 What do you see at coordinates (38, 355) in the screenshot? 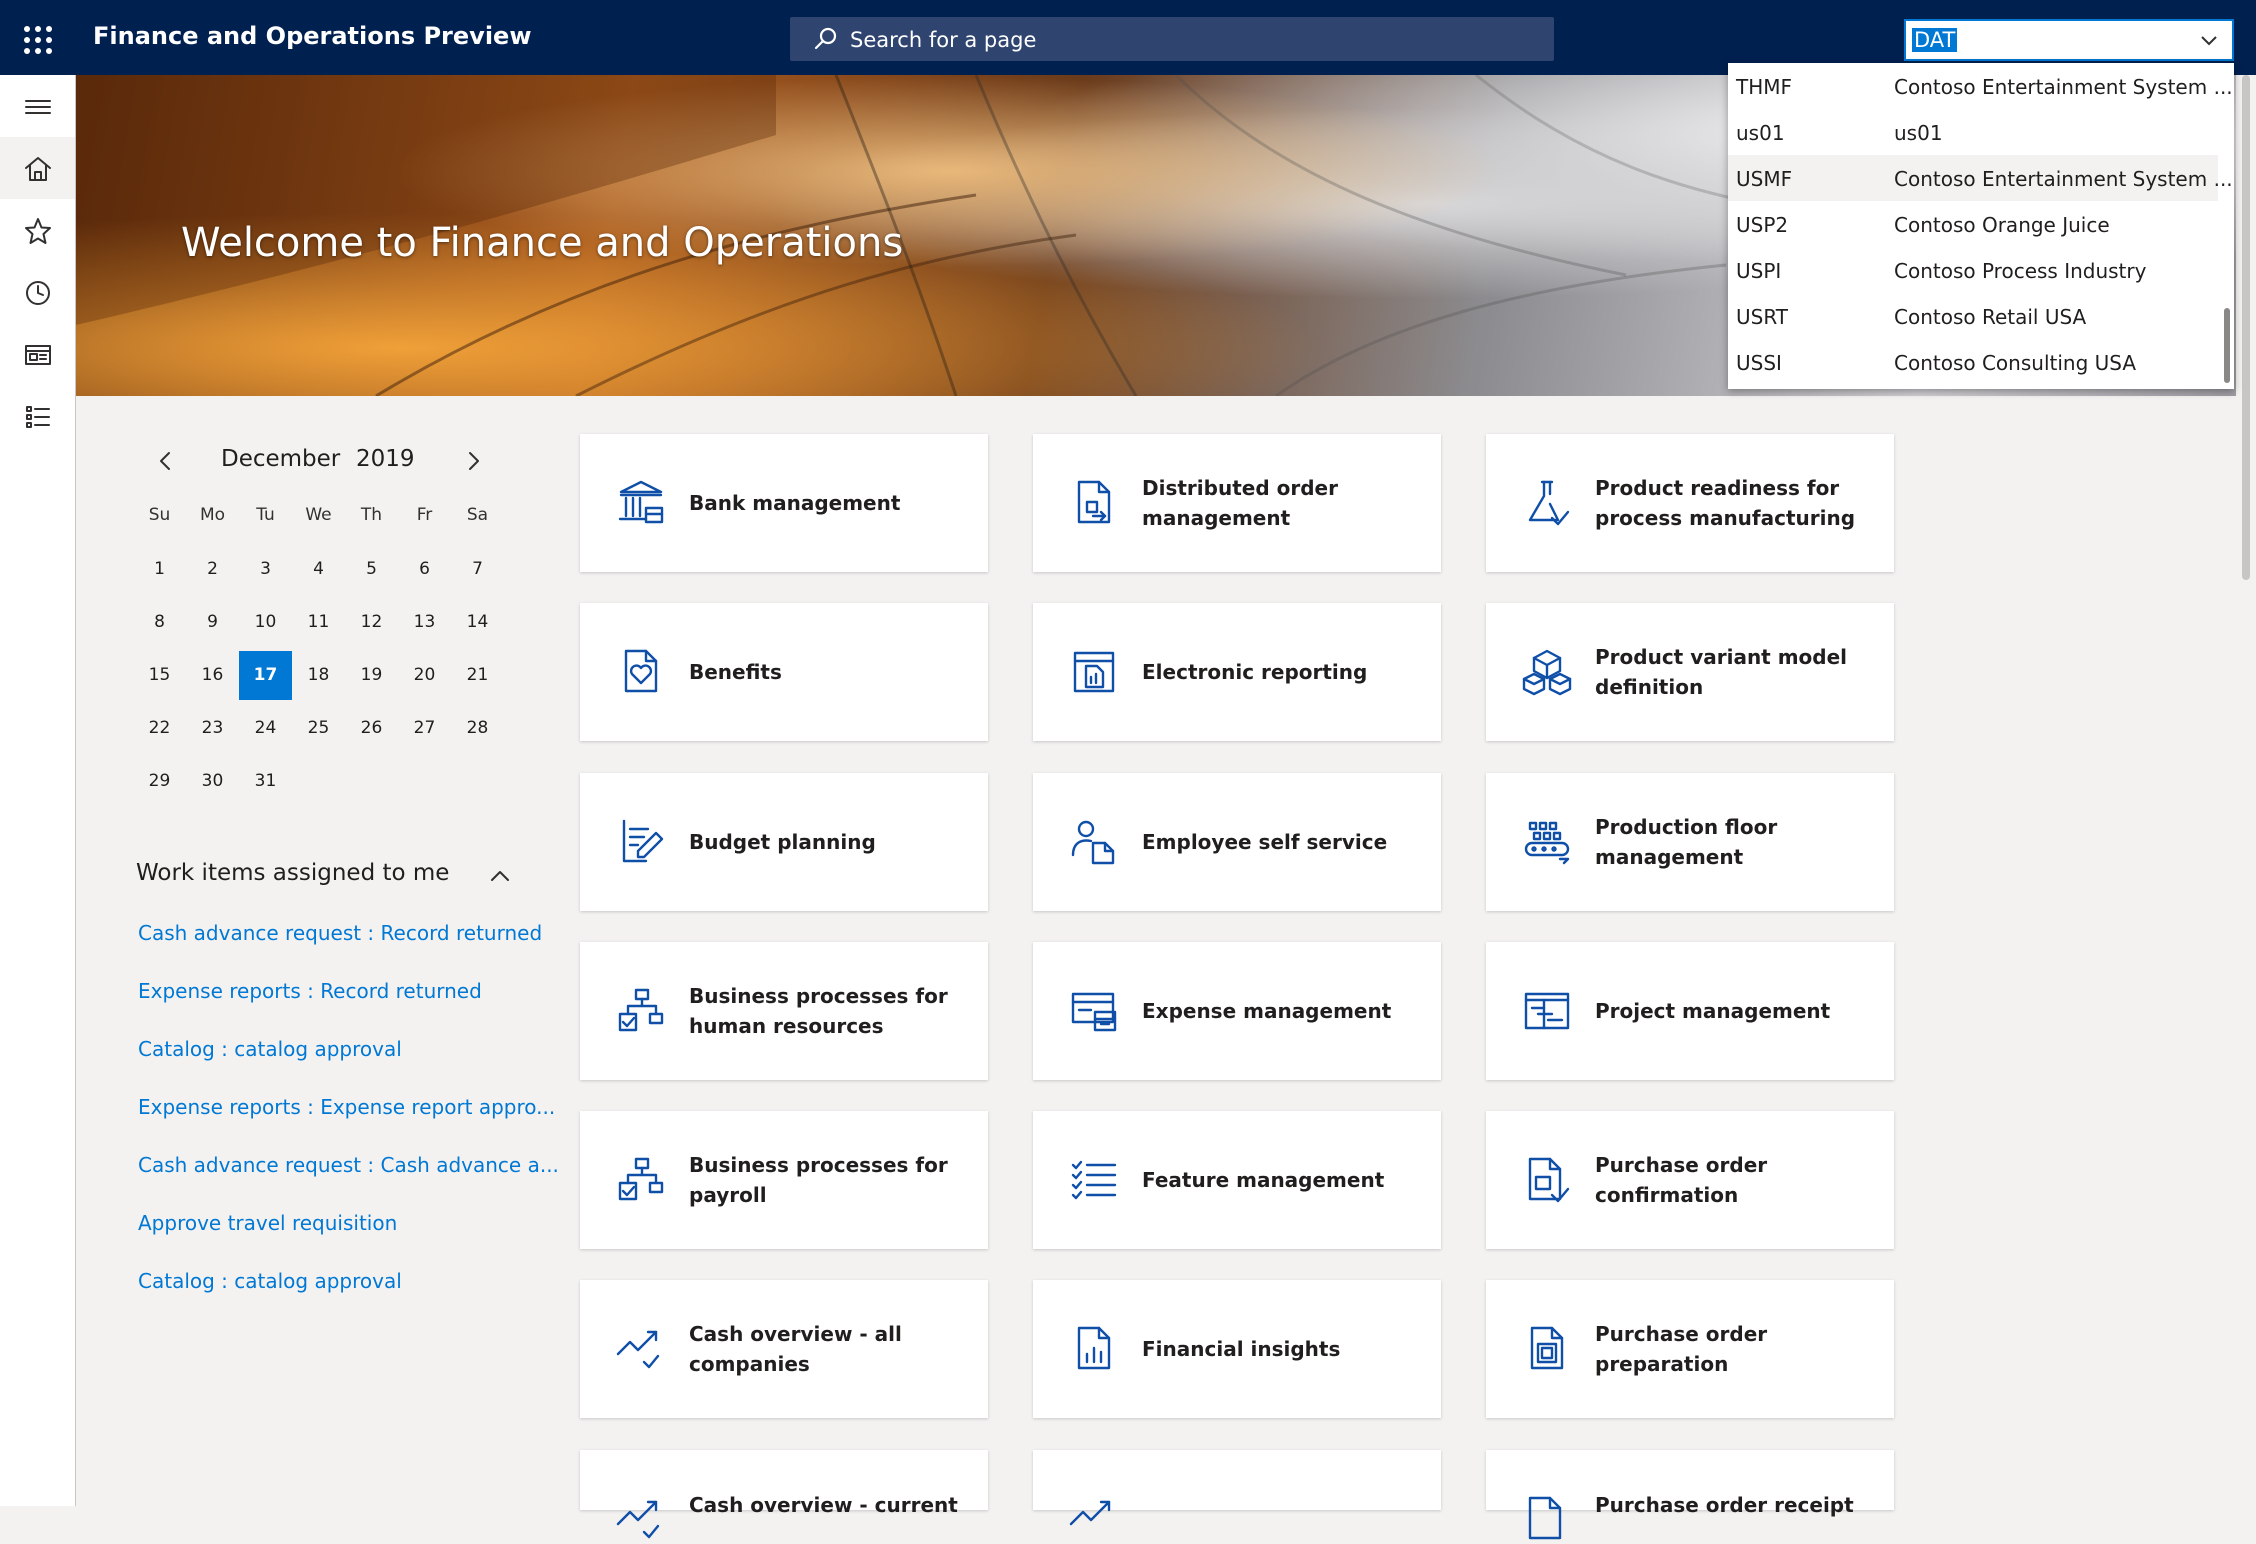
I see `workspace-icon` at bounding box center [38, 355].